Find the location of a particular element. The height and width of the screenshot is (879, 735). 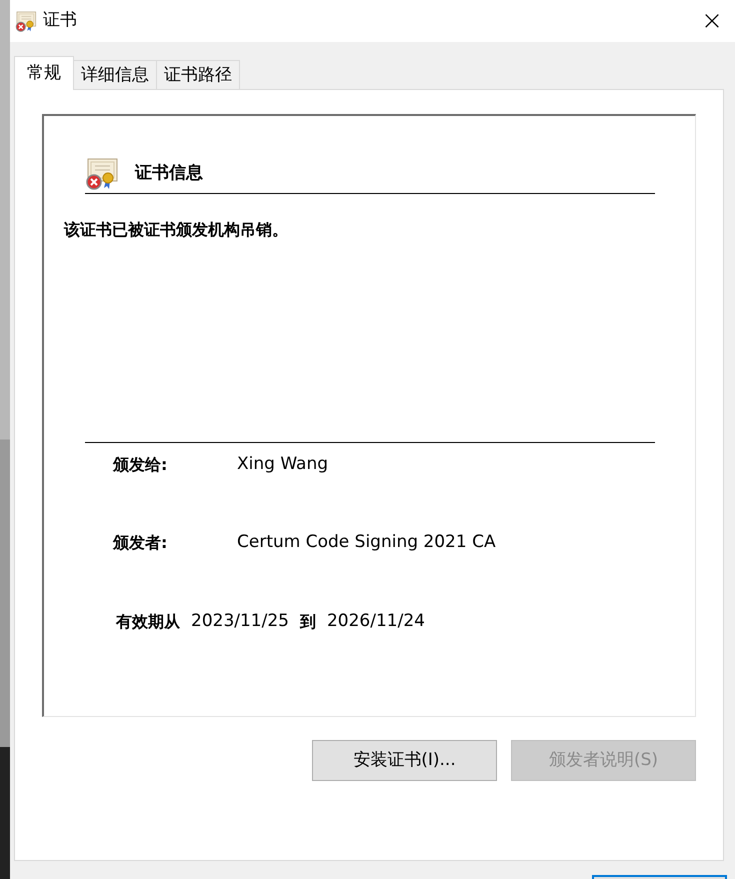

field-label: 颁发给: is located at coordinates (140, 465).